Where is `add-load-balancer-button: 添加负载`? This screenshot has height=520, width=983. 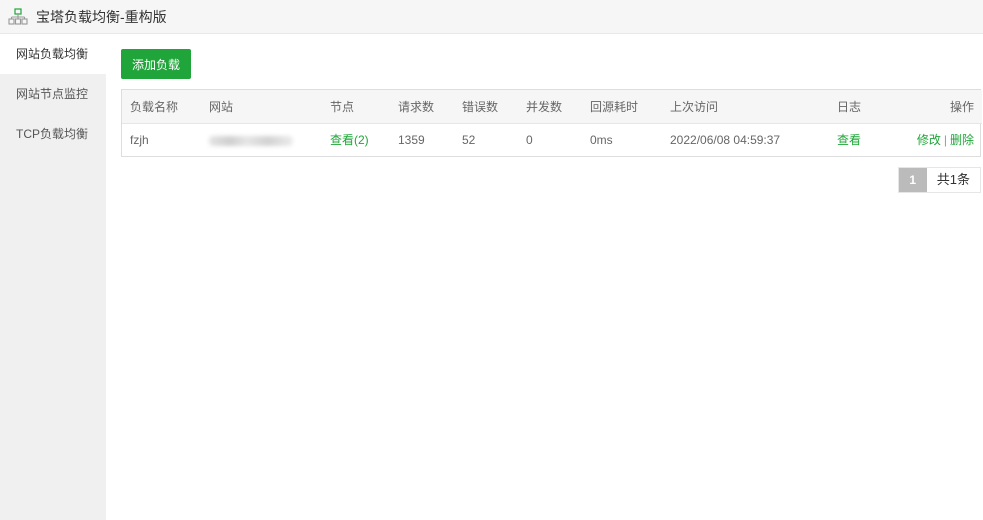
add-load-balancer-button: 添加负载 is located at coordinates (156, 64).